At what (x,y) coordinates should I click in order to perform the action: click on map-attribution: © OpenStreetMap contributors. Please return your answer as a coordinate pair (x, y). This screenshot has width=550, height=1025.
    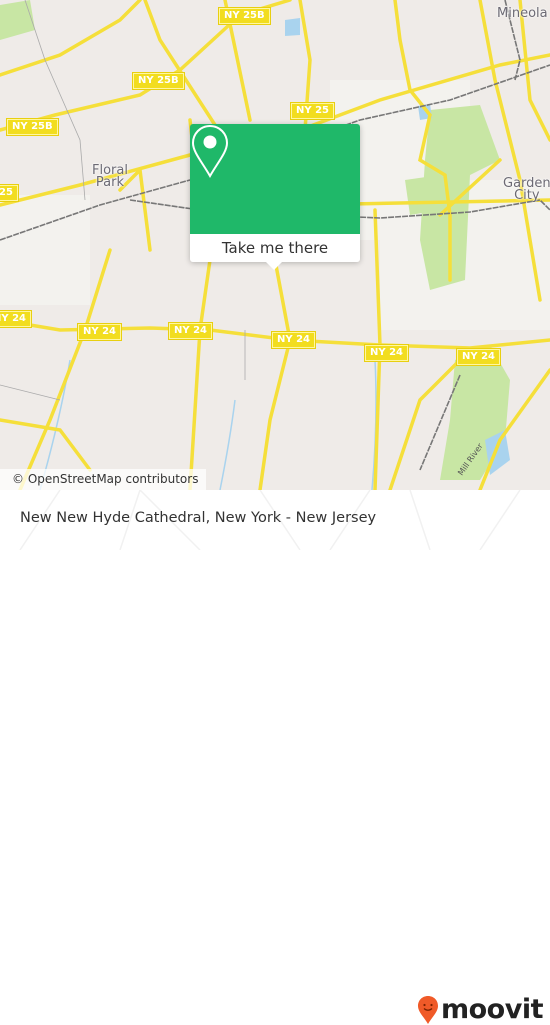
    Looking at the image, I should click on (103, 479).